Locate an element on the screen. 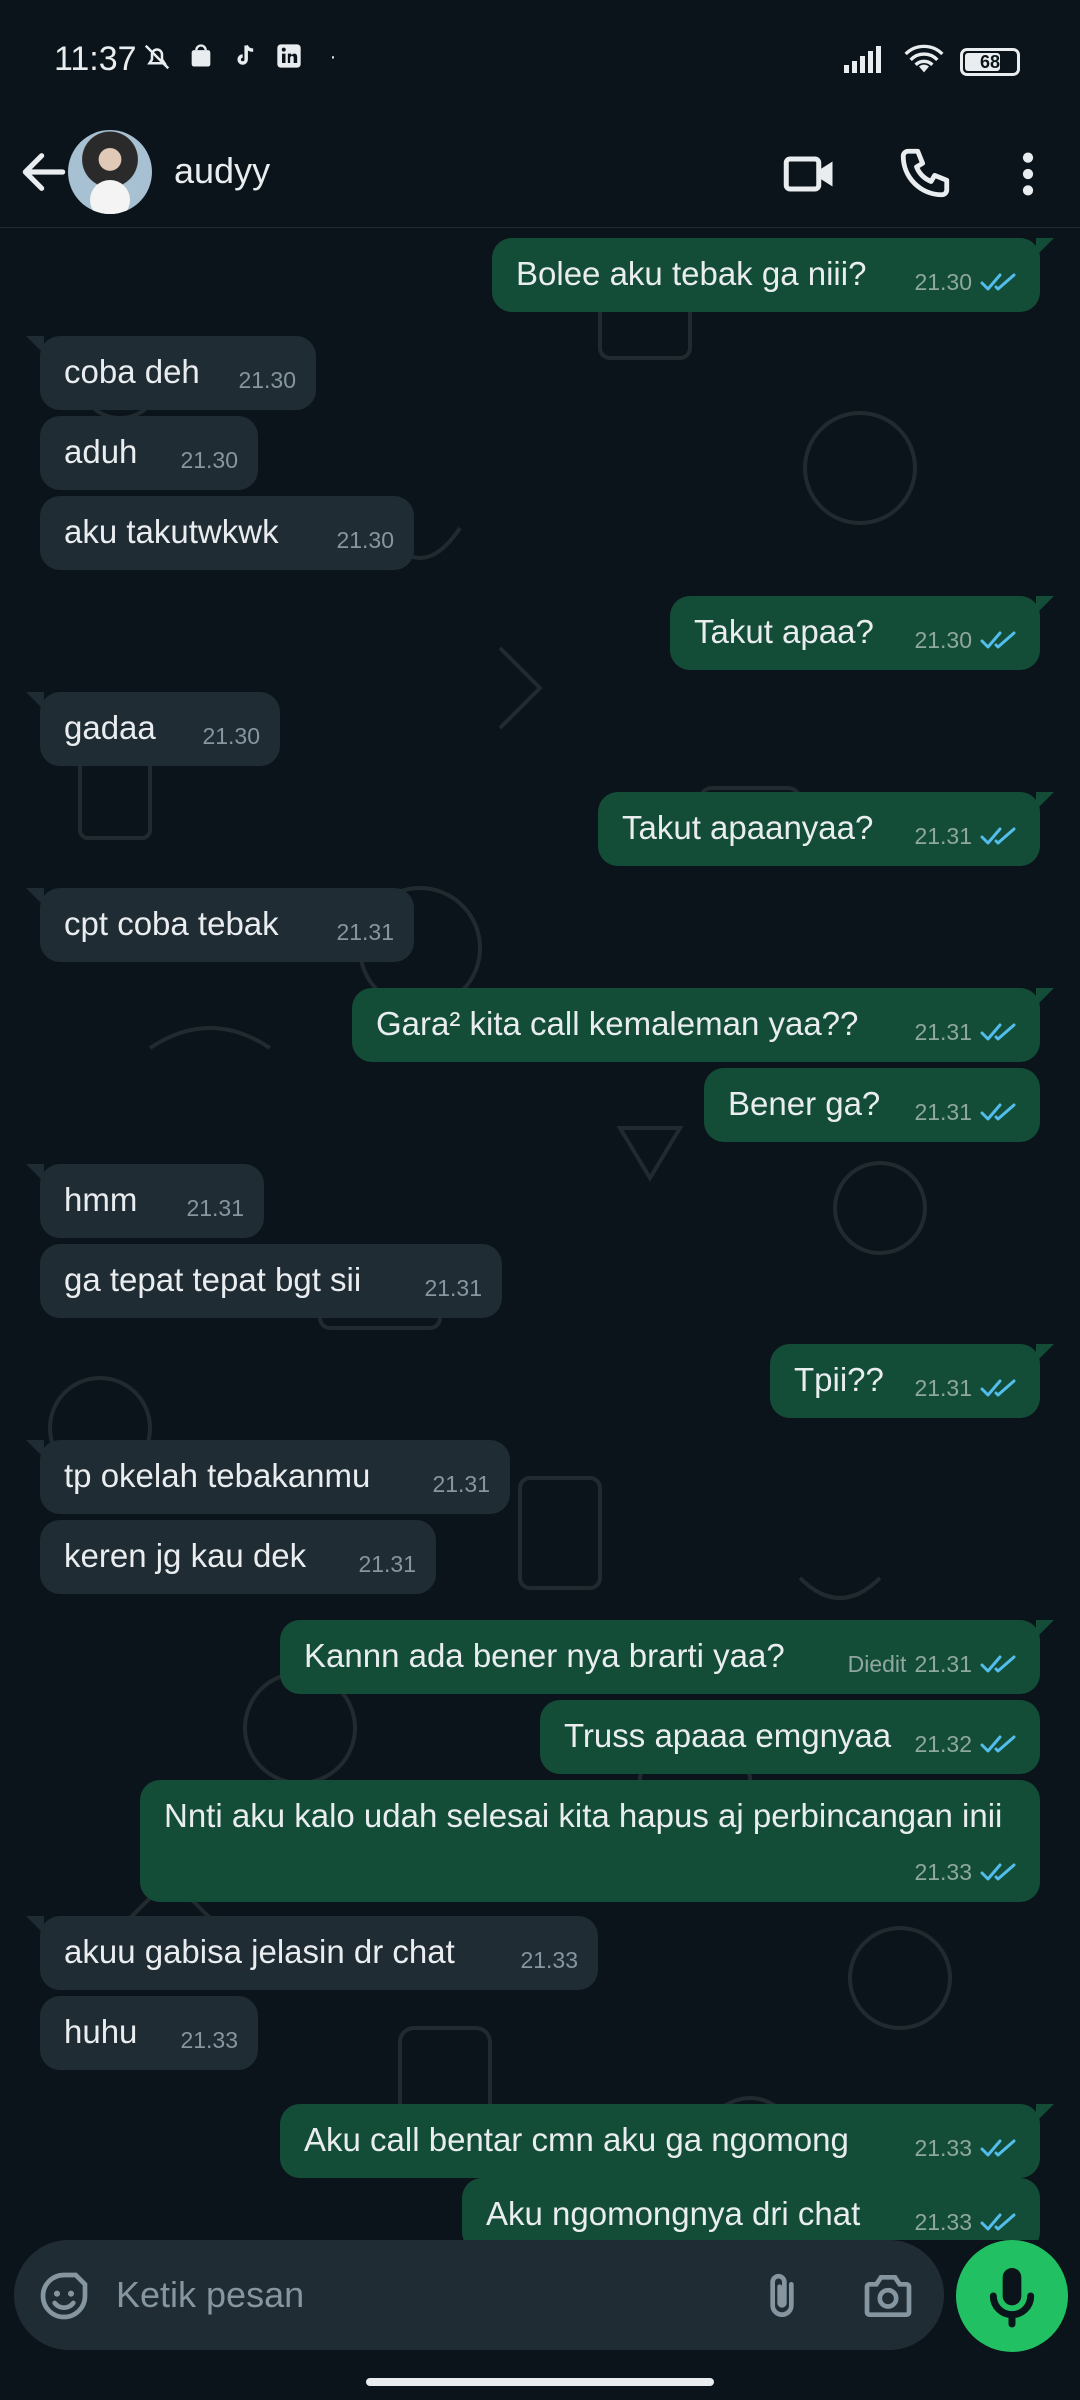 Image resolution: width=1080 pixels, height=2400 pixels. received-message-bubble: cpt coba tebak 21.31 is located at coordinates (220, 925).